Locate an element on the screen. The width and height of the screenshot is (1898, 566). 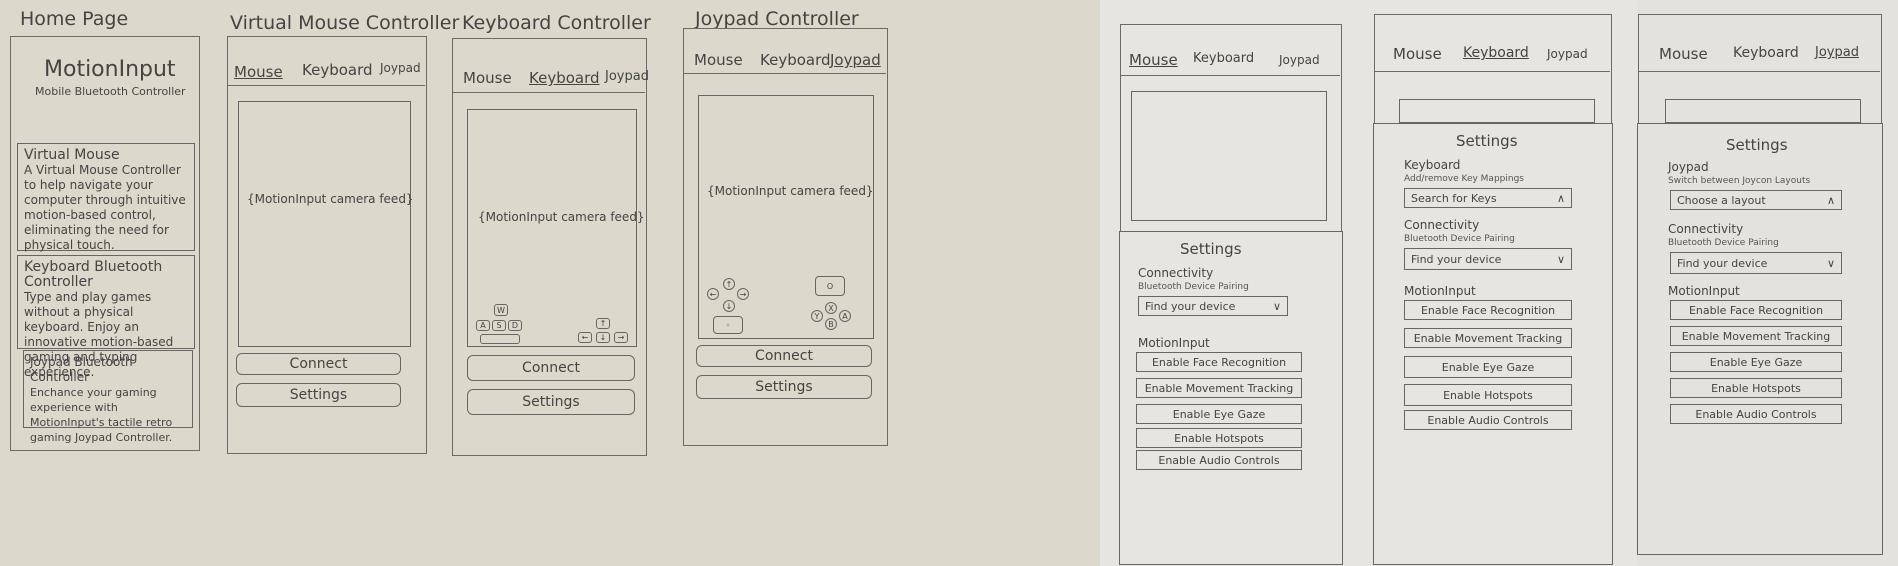
keyboard-label: Keyboard is located at coordinates (1432, 165).